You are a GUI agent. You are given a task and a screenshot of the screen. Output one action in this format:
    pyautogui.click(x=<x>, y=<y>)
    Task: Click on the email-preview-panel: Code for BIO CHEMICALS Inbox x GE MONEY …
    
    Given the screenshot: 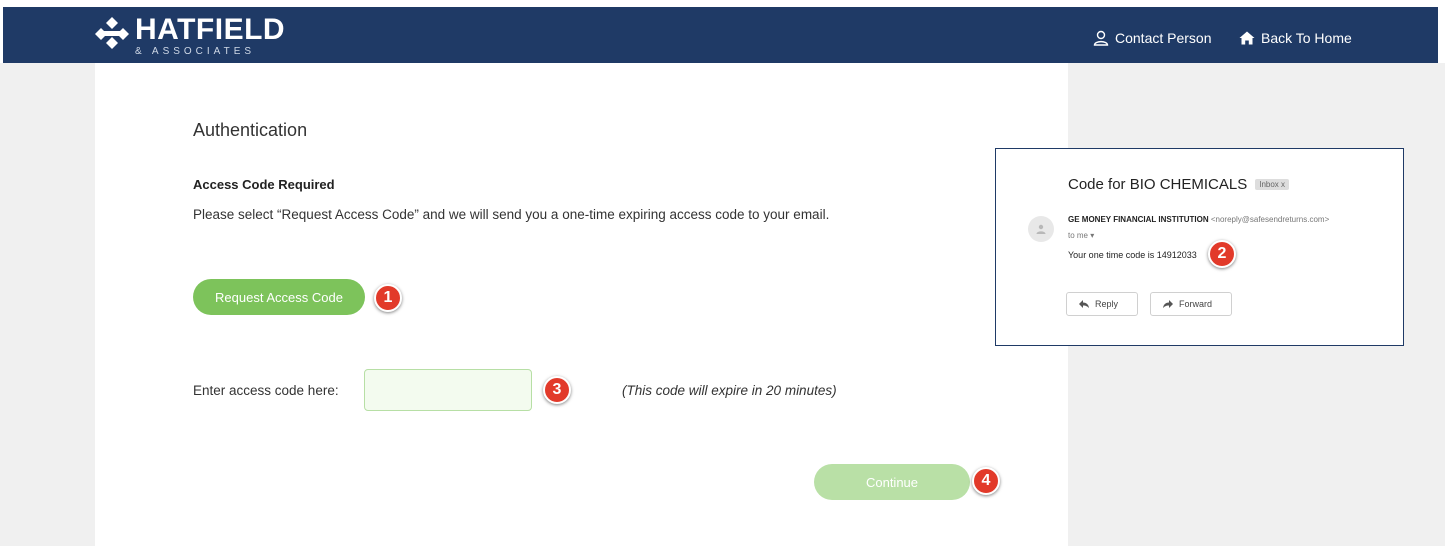 What is the action you would take?
    pyautogui.click(x=1199, y=247)
    